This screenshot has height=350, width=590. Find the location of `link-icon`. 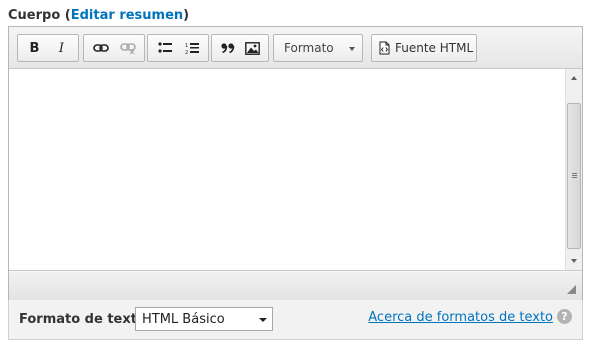

link-icon is located at coordinates (100, 48).